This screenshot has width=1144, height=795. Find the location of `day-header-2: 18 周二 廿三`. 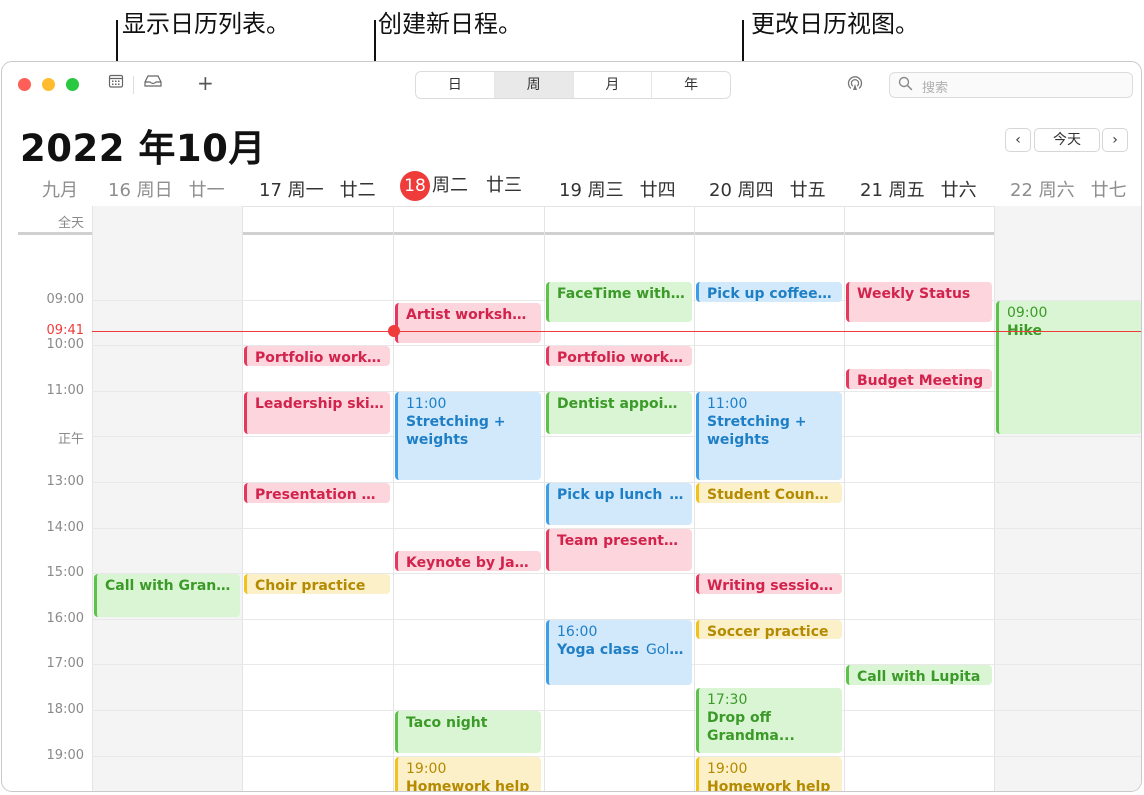

day-header-2: 18 周二 廿三 is located at coordinates (461, 186).